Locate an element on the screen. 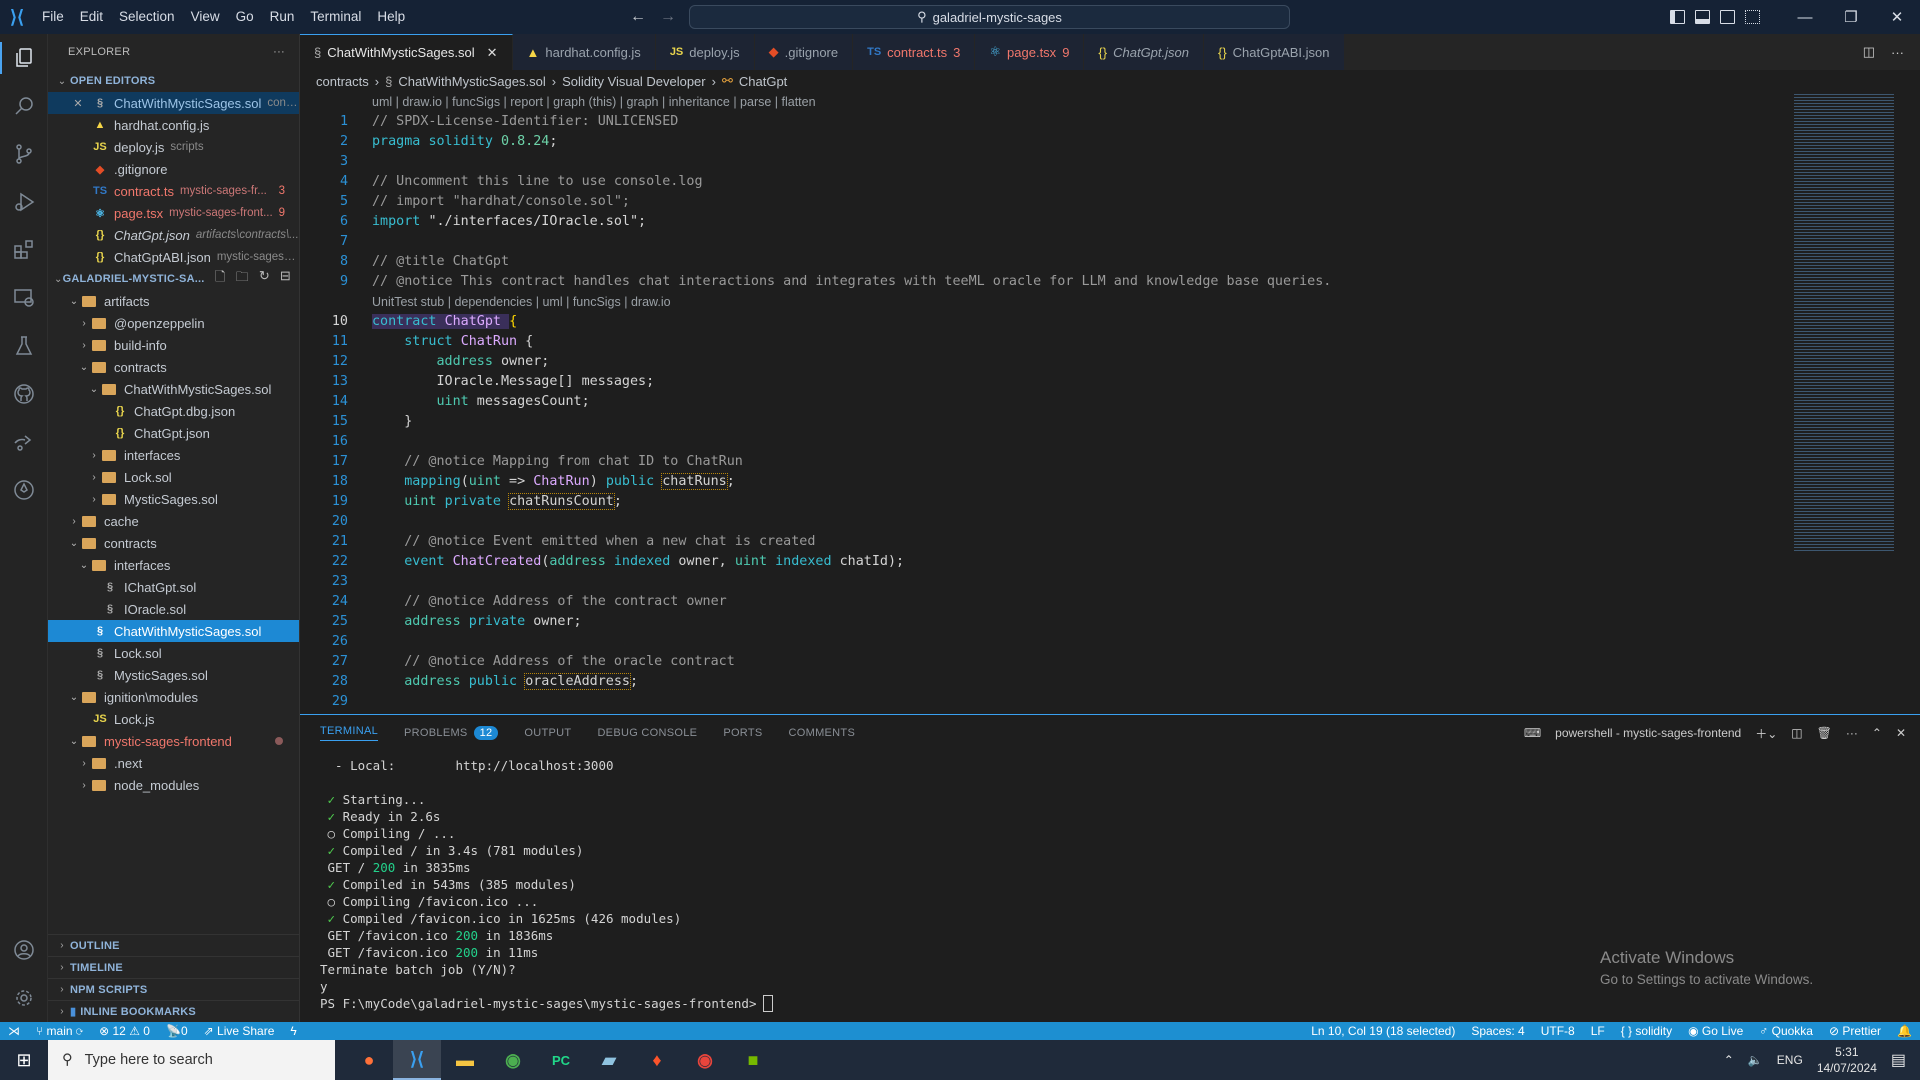 Image resolution: width=1920 pixels, height=1080 pixels. tab-terminal: TERMINAL is located at coordinates (349, 733).